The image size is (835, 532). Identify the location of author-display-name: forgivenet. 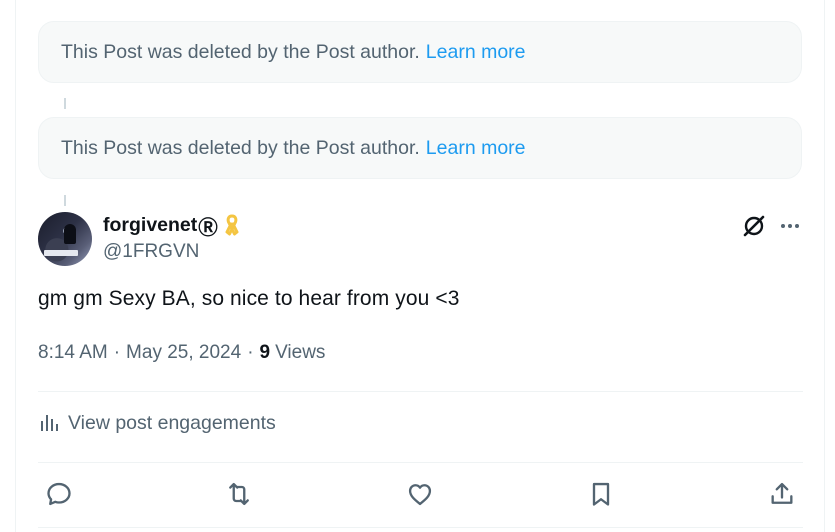
(150, 225).